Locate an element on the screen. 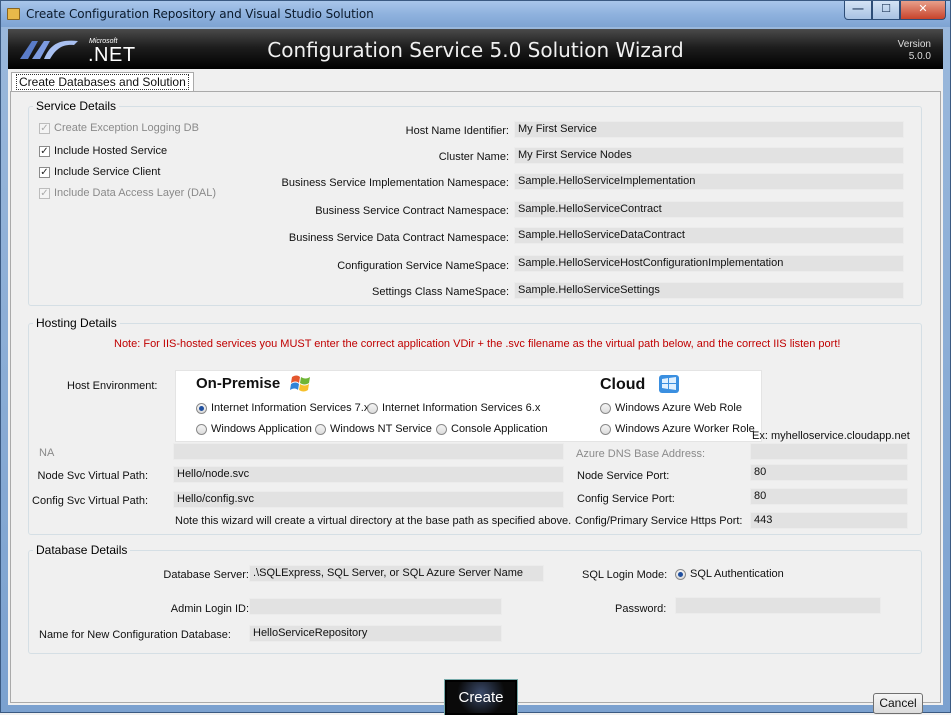  db-name-input: HelloServiceRepository is located at coordinates (375, 633).